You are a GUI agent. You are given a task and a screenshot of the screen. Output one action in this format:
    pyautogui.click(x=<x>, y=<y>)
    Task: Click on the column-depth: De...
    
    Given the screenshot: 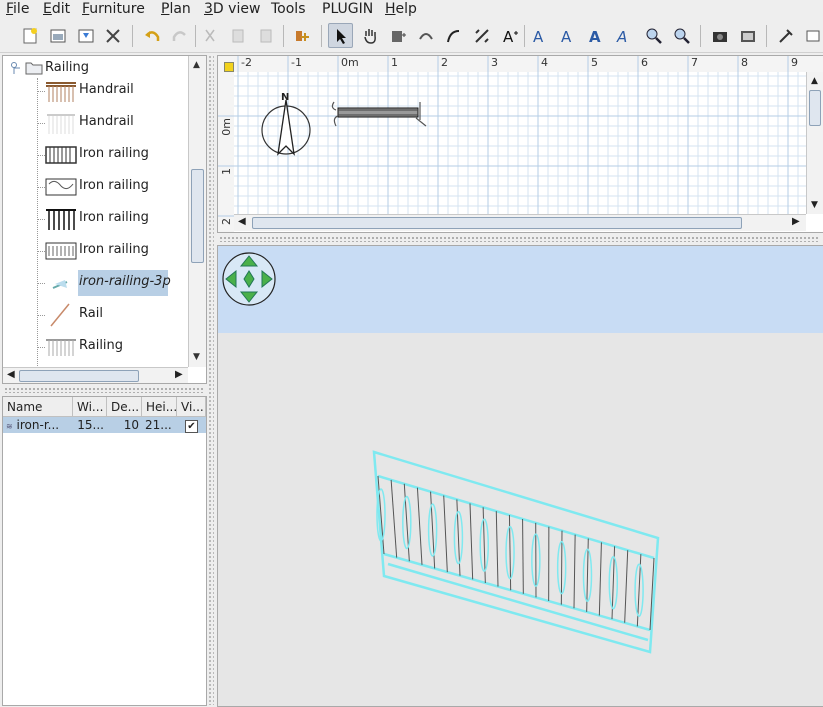 What is the action you would take?
    pyautogui.click(x=124, y=407)
    